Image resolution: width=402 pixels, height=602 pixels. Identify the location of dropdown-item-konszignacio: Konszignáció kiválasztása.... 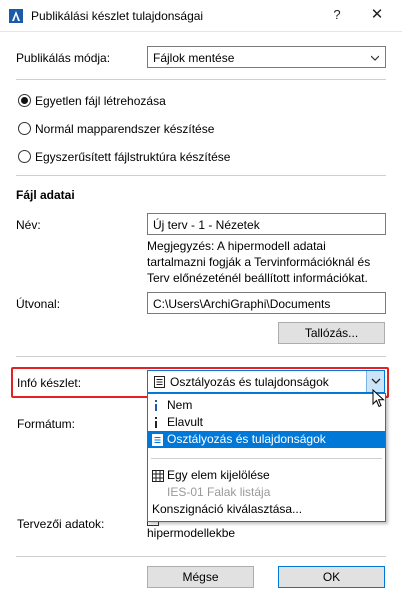
(266, 509).